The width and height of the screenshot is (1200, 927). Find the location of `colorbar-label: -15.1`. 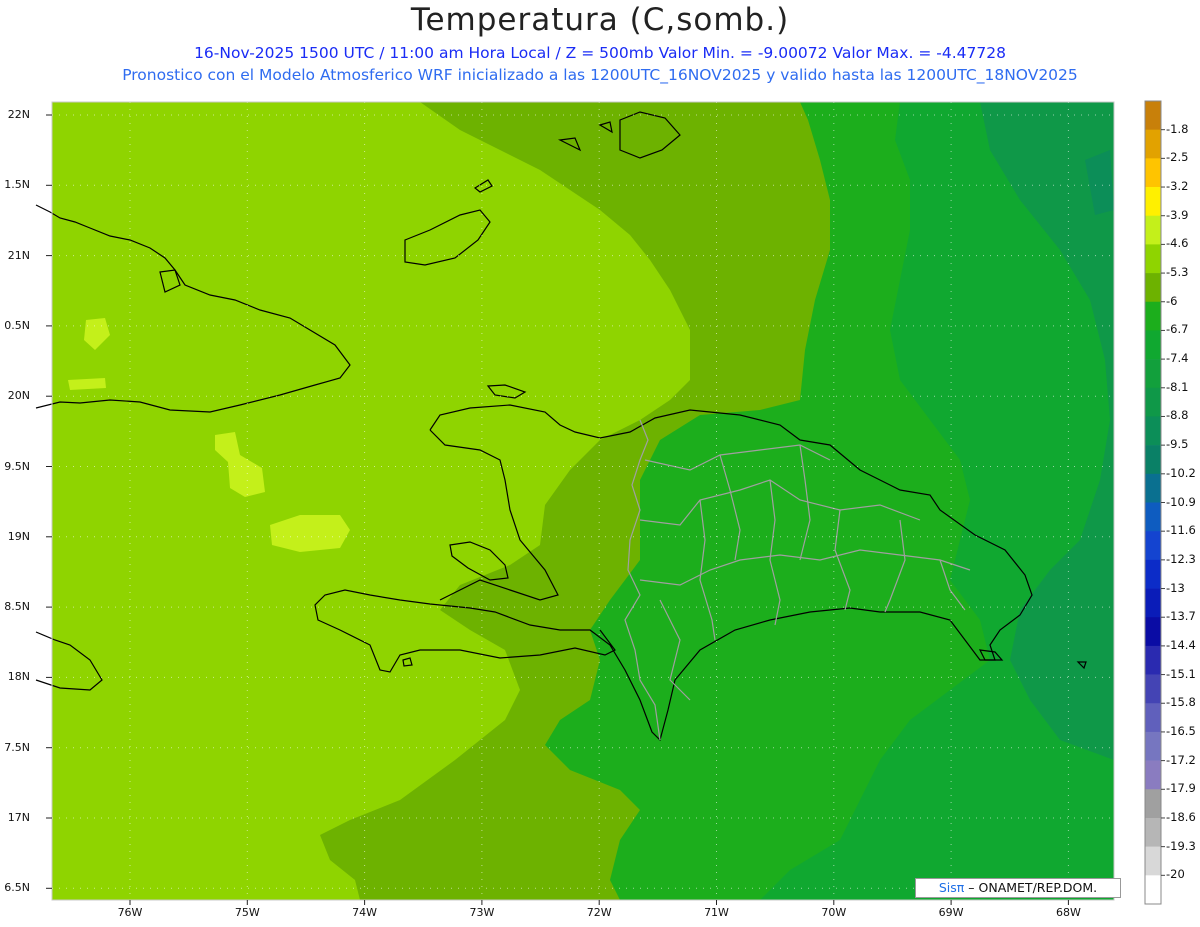

colorbar-label: -15.1 is located at coordinates (1181, 673).